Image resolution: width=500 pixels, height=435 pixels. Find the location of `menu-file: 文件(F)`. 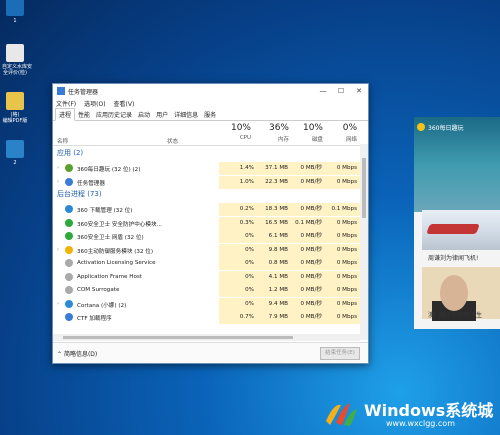

menu-file: 文件(F) is located at coordinates (66, 103).